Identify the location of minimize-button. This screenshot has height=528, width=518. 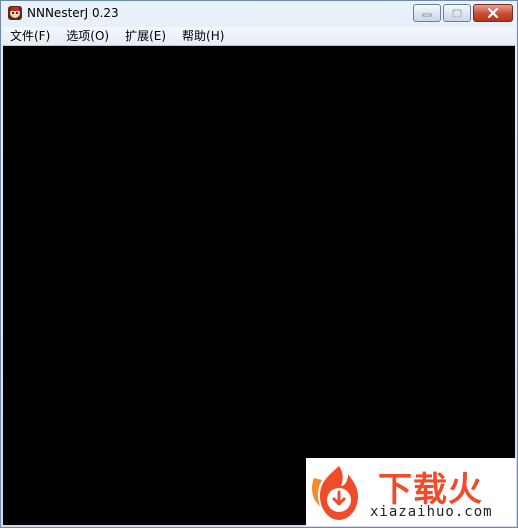
(427, 13).